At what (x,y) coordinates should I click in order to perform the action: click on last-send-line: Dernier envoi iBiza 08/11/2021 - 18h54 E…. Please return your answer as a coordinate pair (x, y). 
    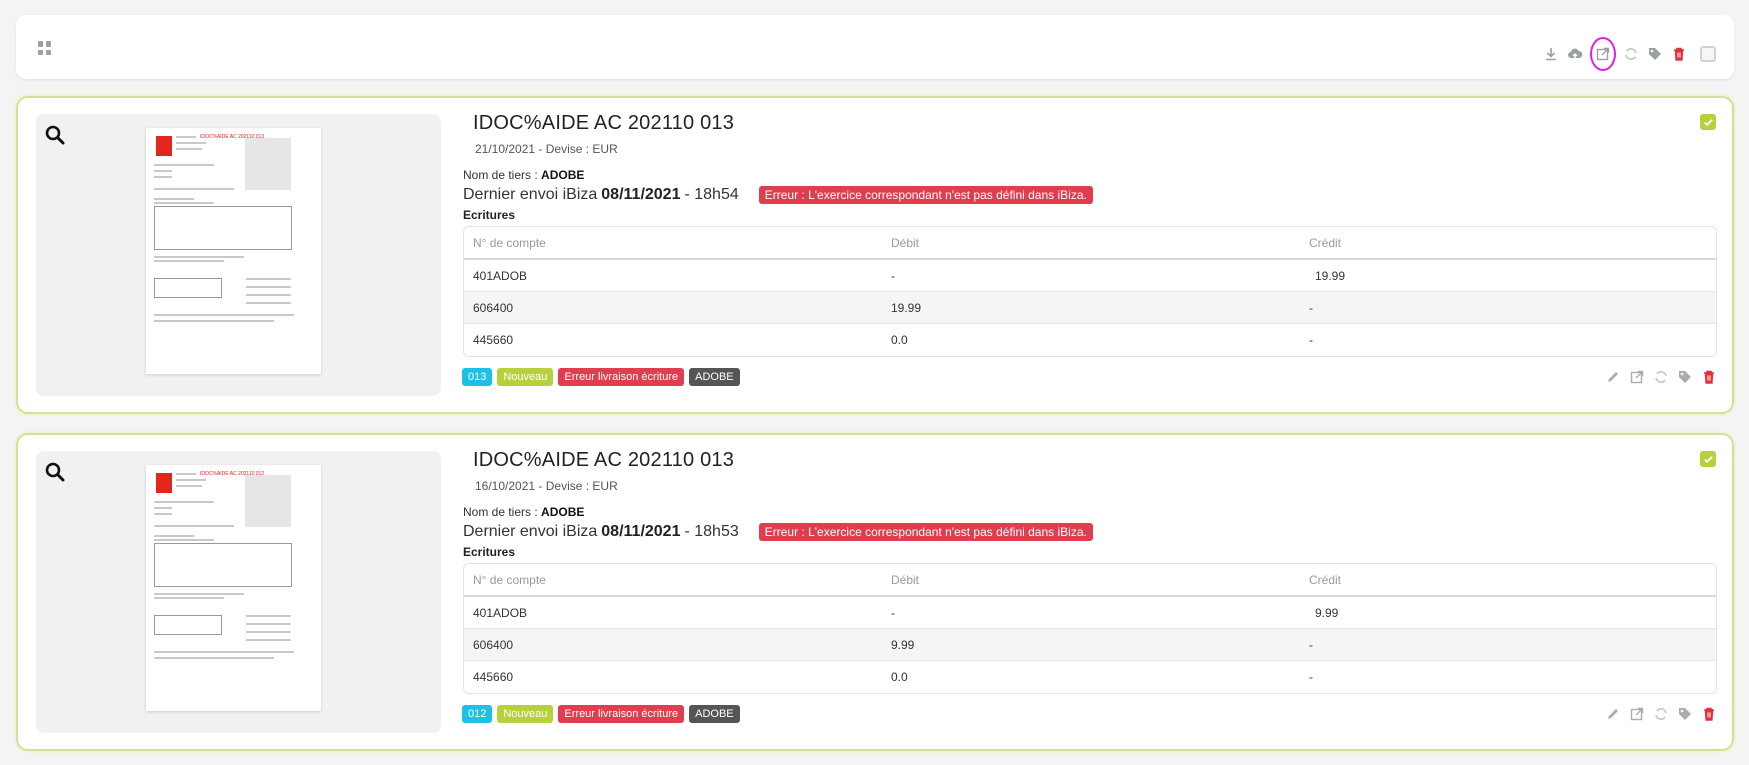
    Looking at the image, I should click on (778, 195).